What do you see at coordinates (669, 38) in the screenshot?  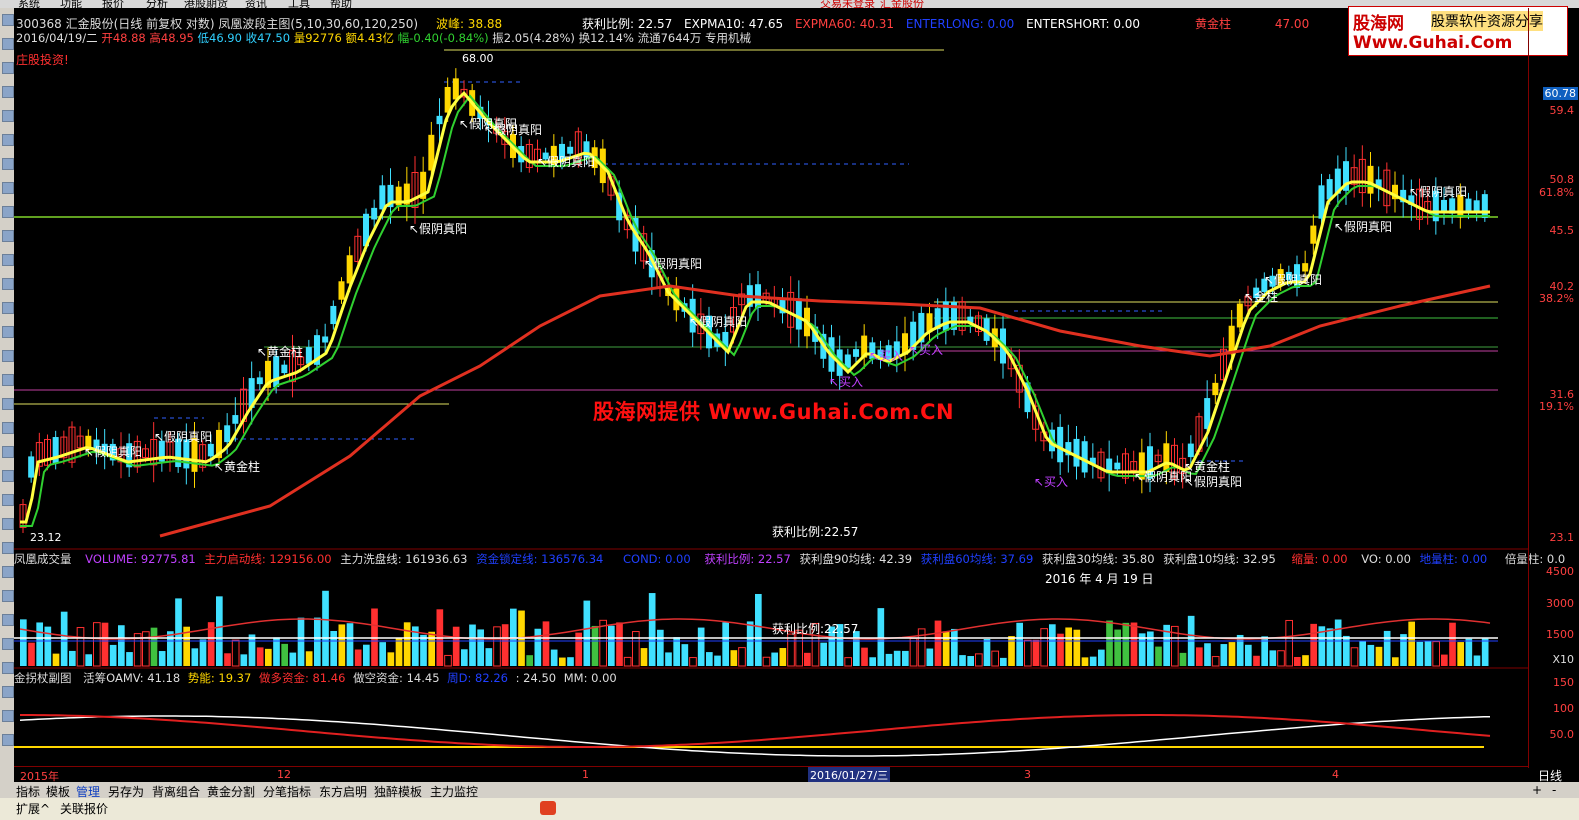 I see `bar-float-shares: 流通7644万` at bounding box center [669, 38].